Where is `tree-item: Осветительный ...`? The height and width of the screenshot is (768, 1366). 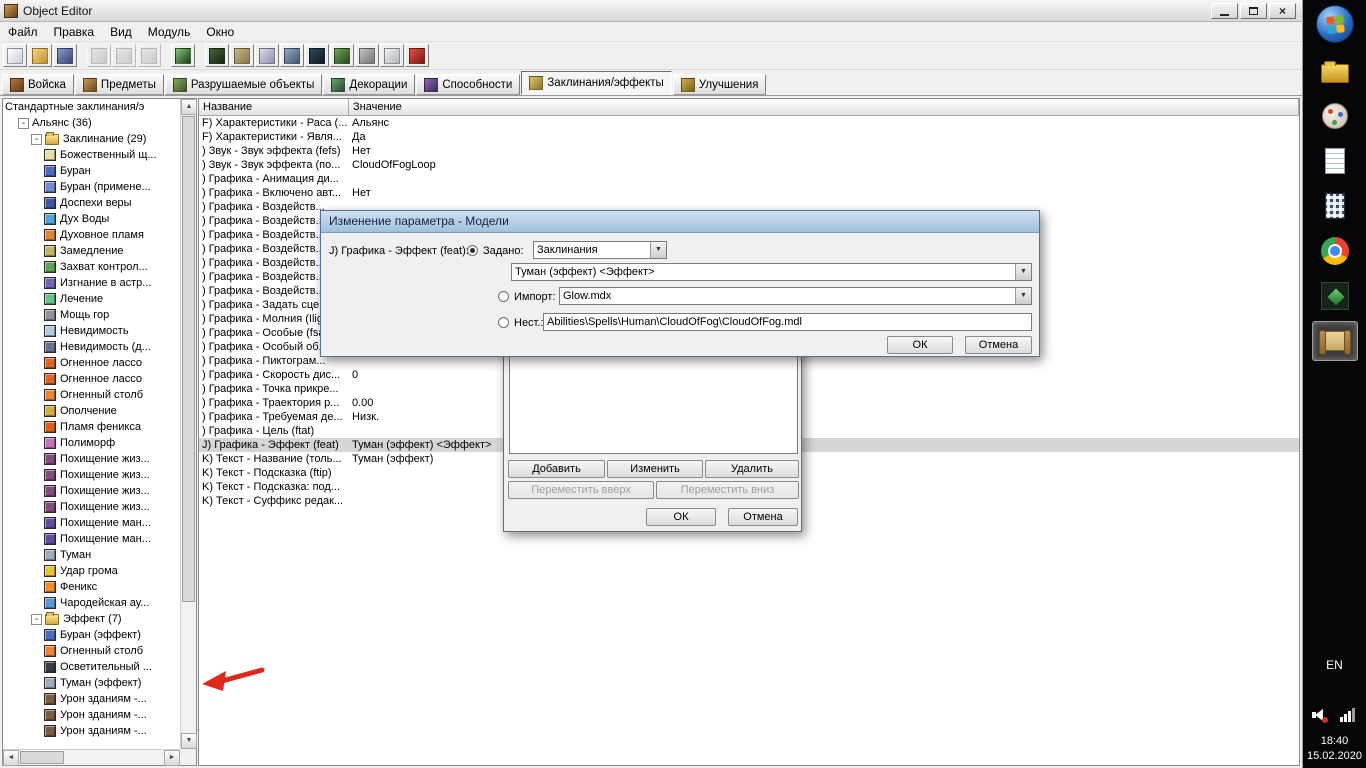
tree-item: Осветительный ... is located at coordinates (91, 667).